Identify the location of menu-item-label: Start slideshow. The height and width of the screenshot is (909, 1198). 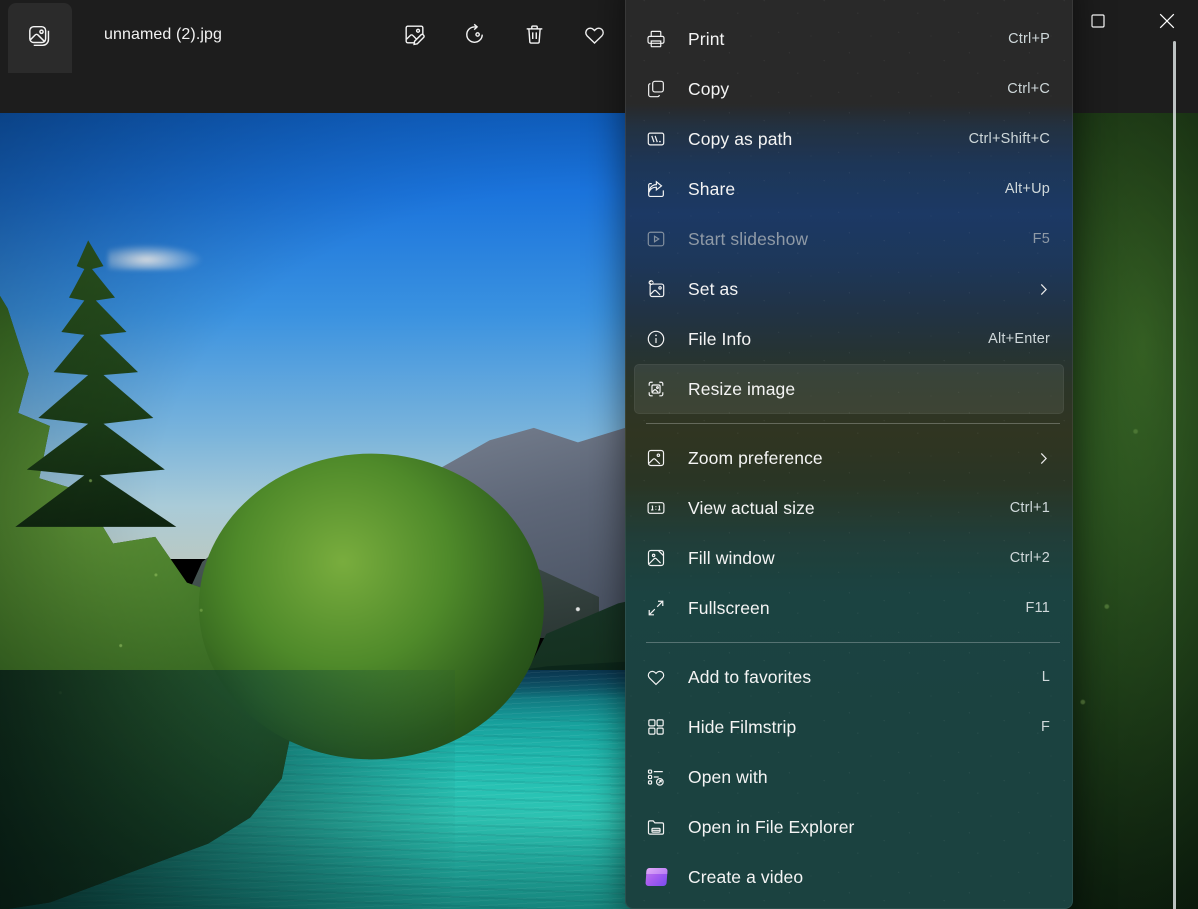
(748, 238).